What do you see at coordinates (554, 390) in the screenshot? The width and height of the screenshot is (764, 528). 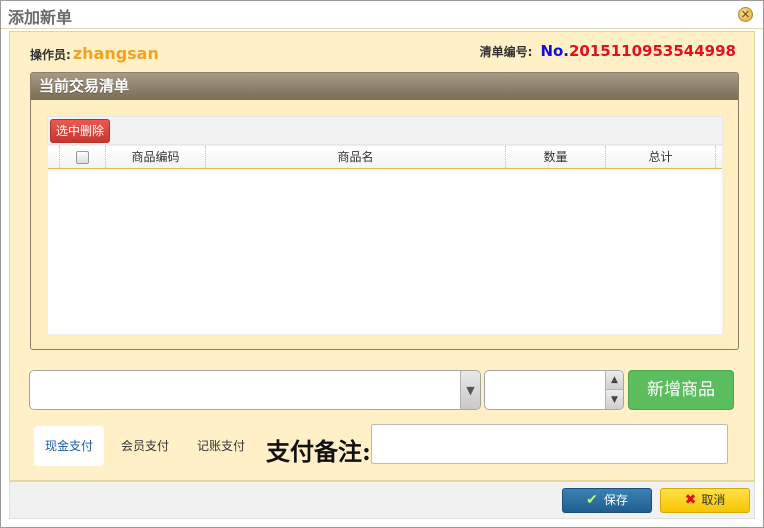 I see `quantity-stepper: ▲ ▼` at bounding box center [554, 390].